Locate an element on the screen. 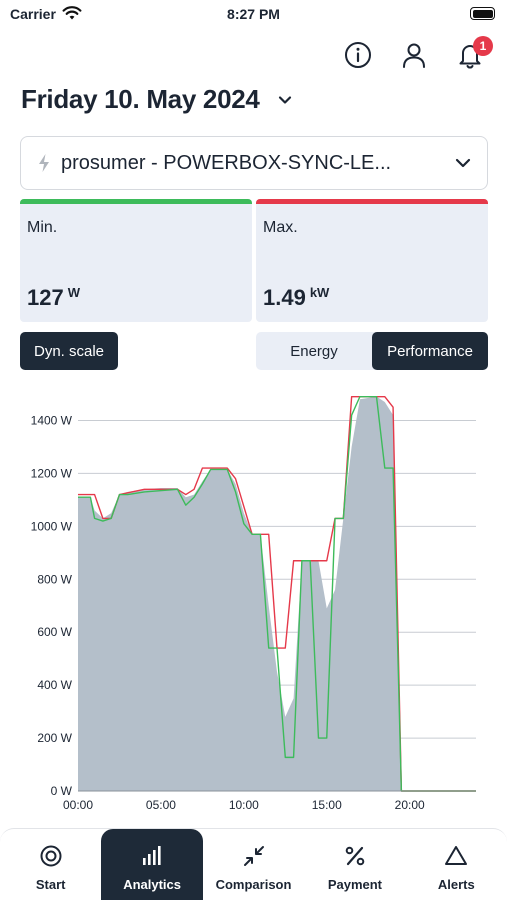  y-tick-label: 1200 W is located at coordinates (52, 473).